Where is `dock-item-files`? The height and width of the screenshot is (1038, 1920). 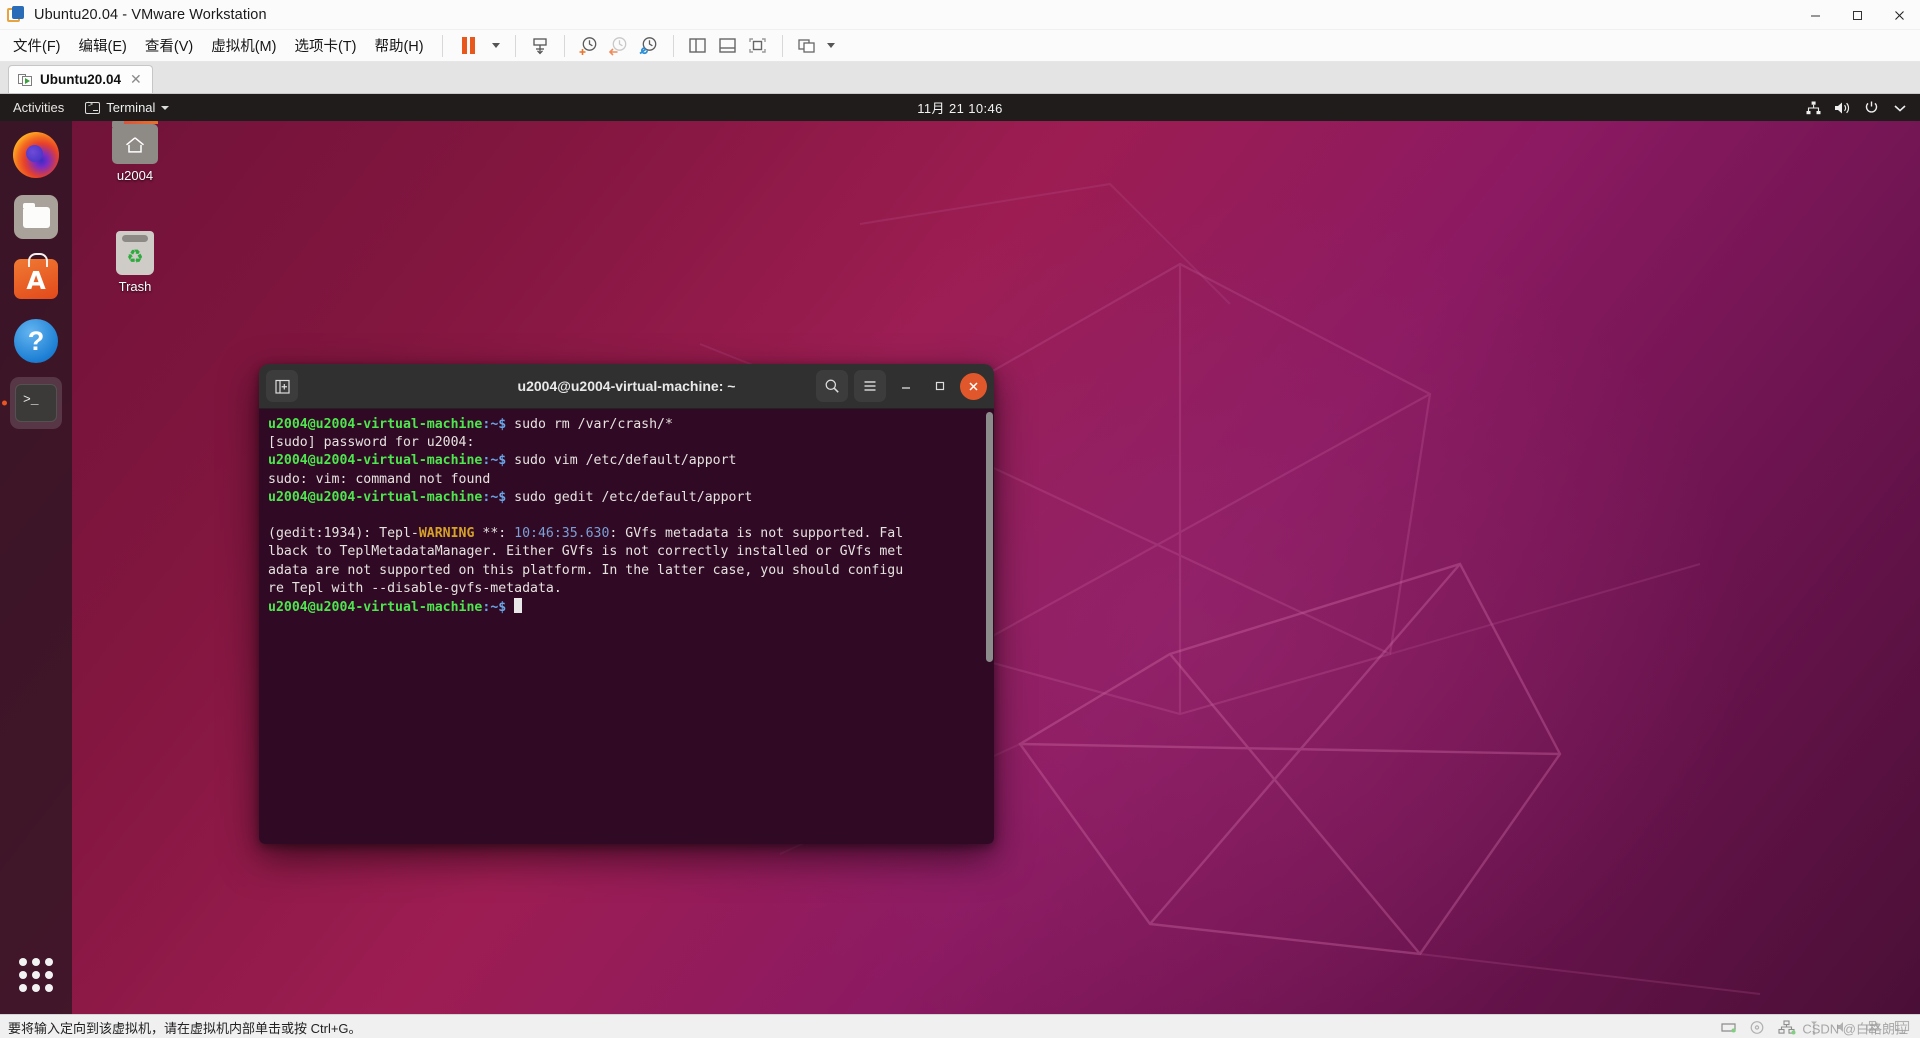
dock-item-files is located at coordinates (36, 217).